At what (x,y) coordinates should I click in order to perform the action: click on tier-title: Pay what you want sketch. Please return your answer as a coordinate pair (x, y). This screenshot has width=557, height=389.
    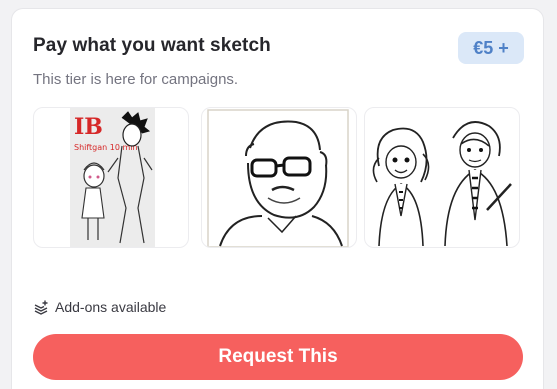
    Looking at the image, I should click on (152, 45).